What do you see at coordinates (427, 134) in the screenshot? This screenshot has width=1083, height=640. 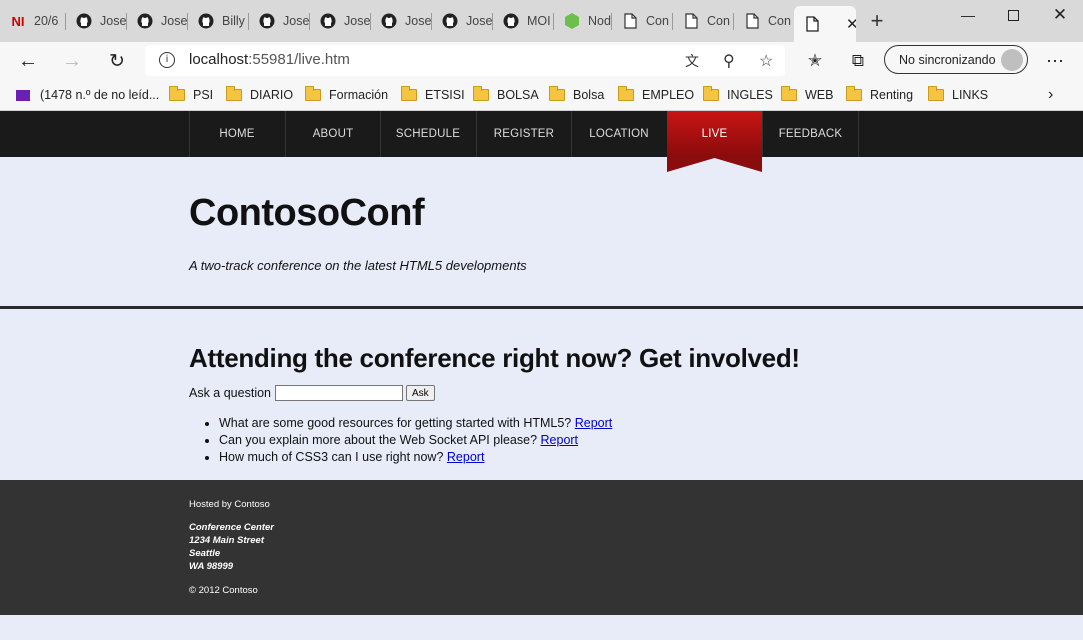 I see `nav-schedule: SCHEDULE` at bounding box center [427, 134].